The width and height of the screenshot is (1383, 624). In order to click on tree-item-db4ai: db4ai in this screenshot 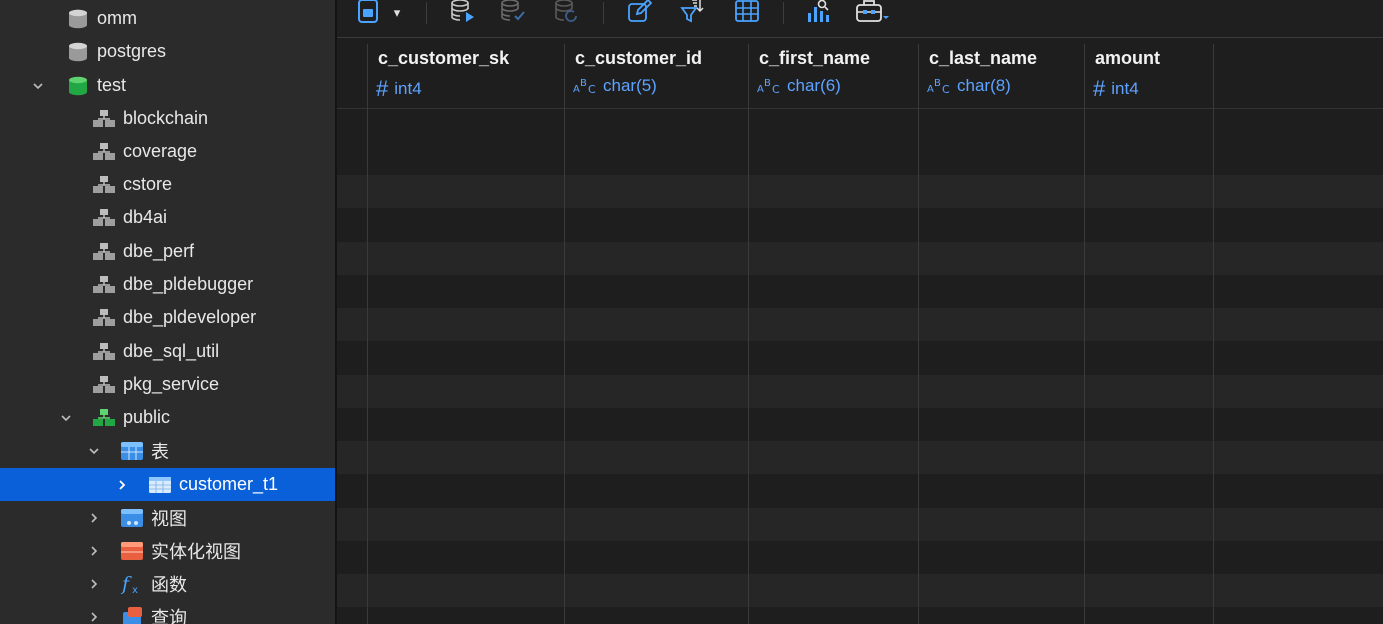, I will do `click(167, 217)`.